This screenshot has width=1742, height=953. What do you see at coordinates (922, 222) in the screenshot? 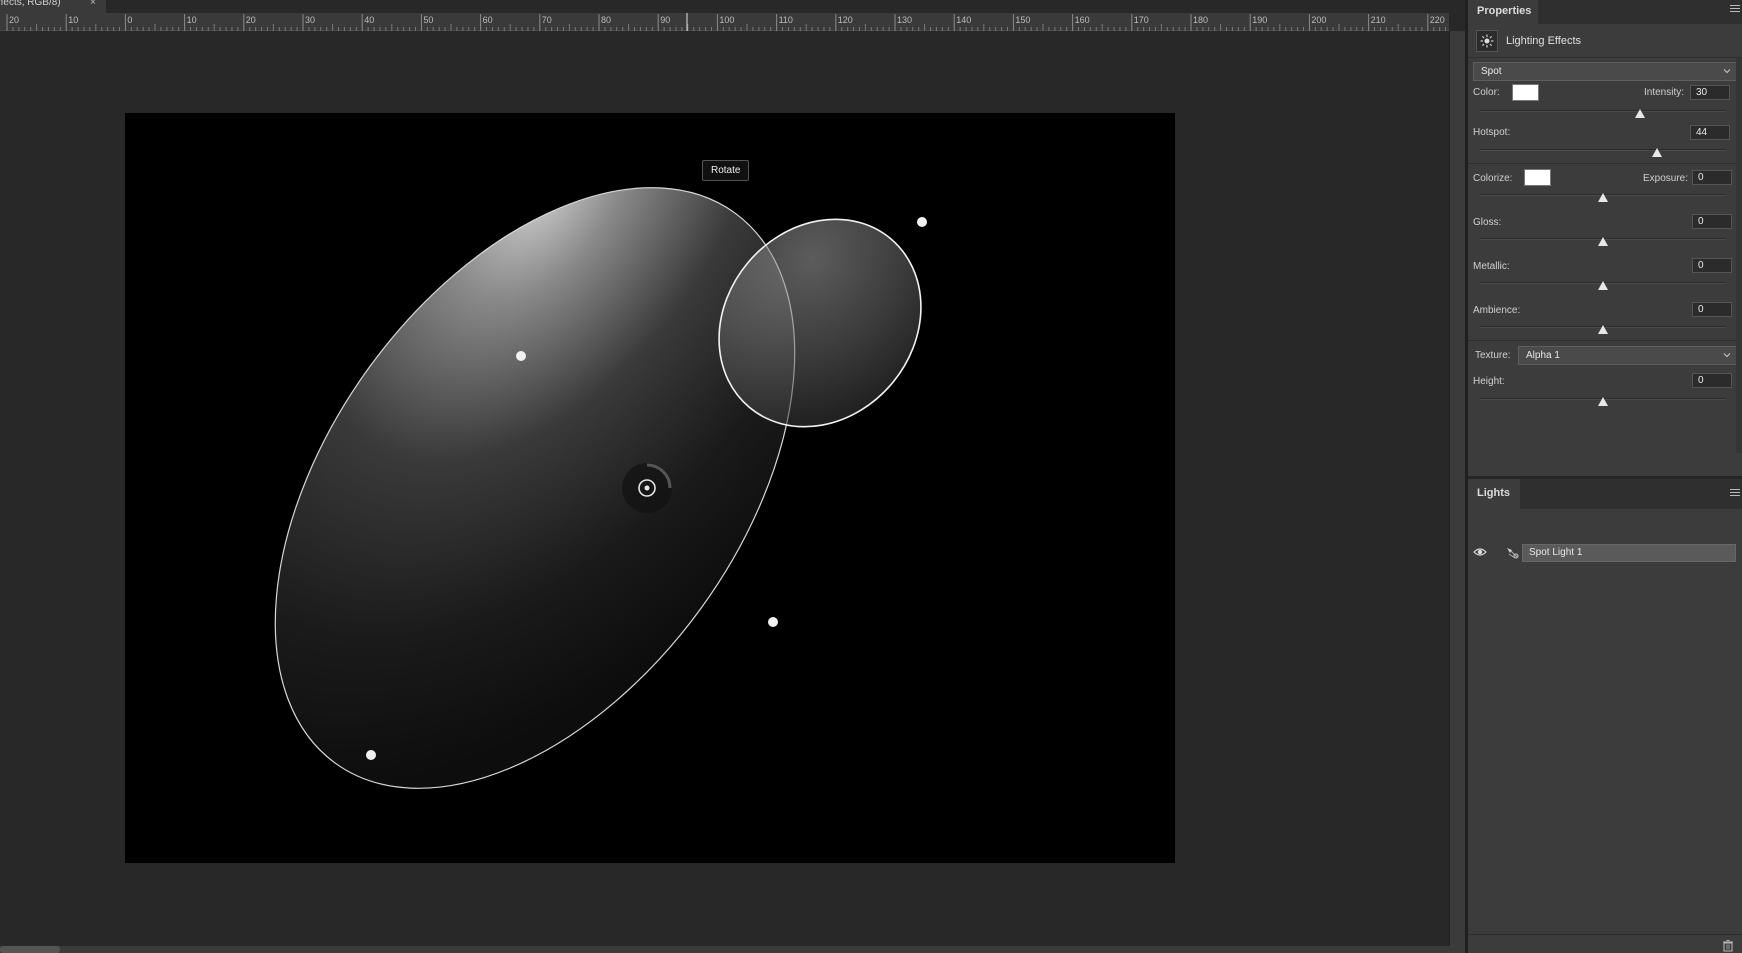
I see `light-handle-top` at bounding box center [922, 222].